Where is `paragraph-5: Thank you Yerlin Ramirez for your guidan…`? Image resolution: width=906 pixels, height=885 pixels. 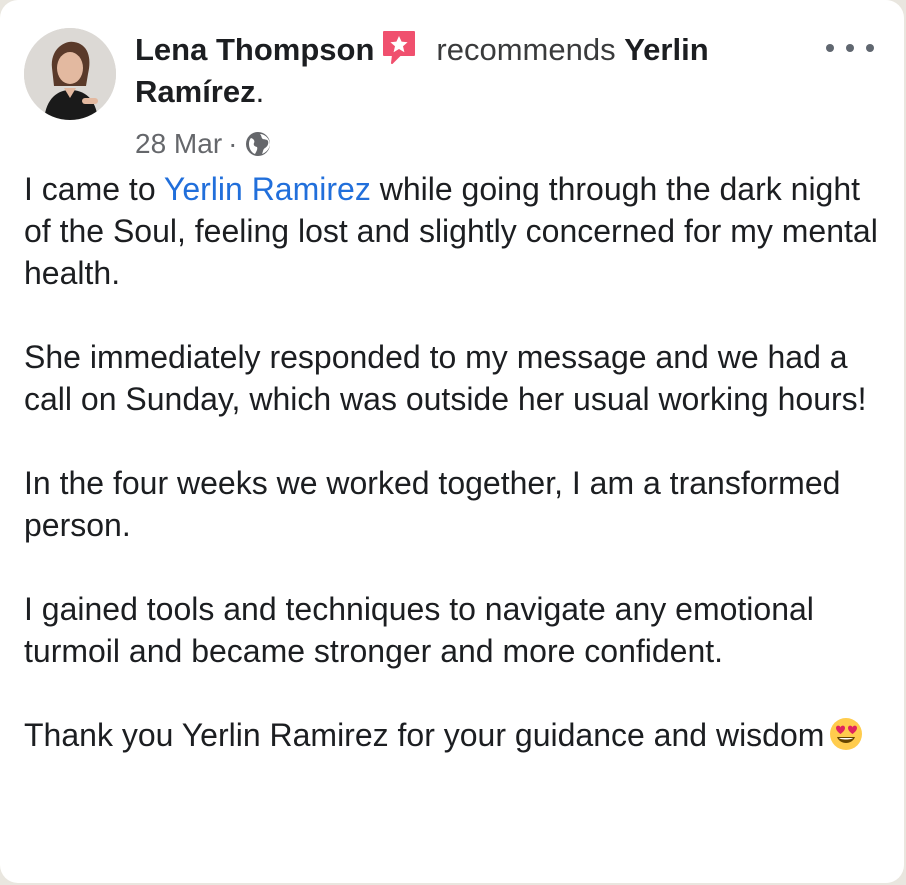 paragraph-5: Thank you Yerlin Ramirez for your guidan… is located at coordinates (424, 735).